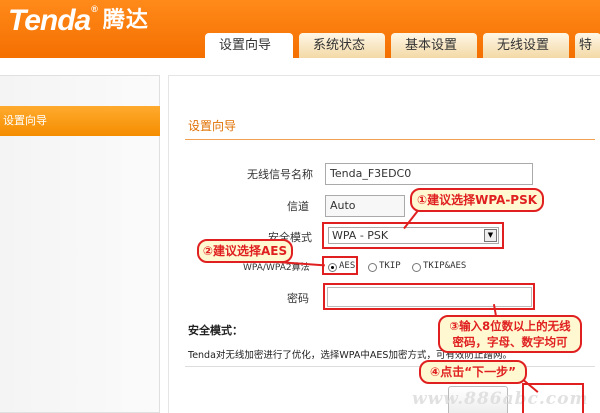  What do you see at coordinates (390, 366) in the screenshot?
I see `bottom-divider` at bounding box center [390, 366].